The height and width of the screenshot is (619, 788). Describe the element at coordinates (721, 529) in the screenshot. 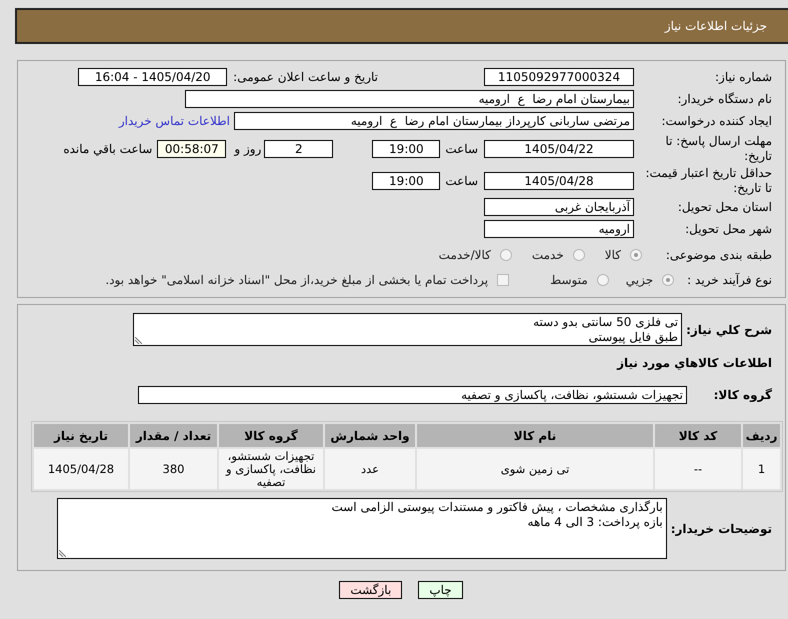

I see `field-label: توضیحات خریدار:` at that location.